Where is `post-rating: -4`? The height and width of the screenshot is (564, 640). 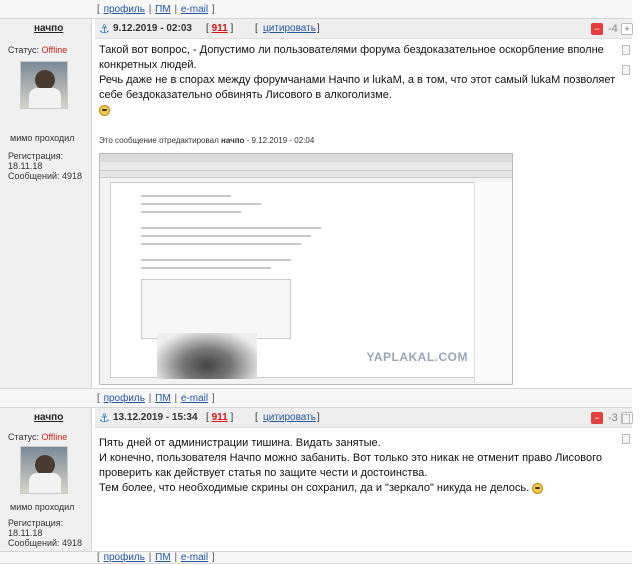
post-rating: -4 is located at coordinates (613, 29).